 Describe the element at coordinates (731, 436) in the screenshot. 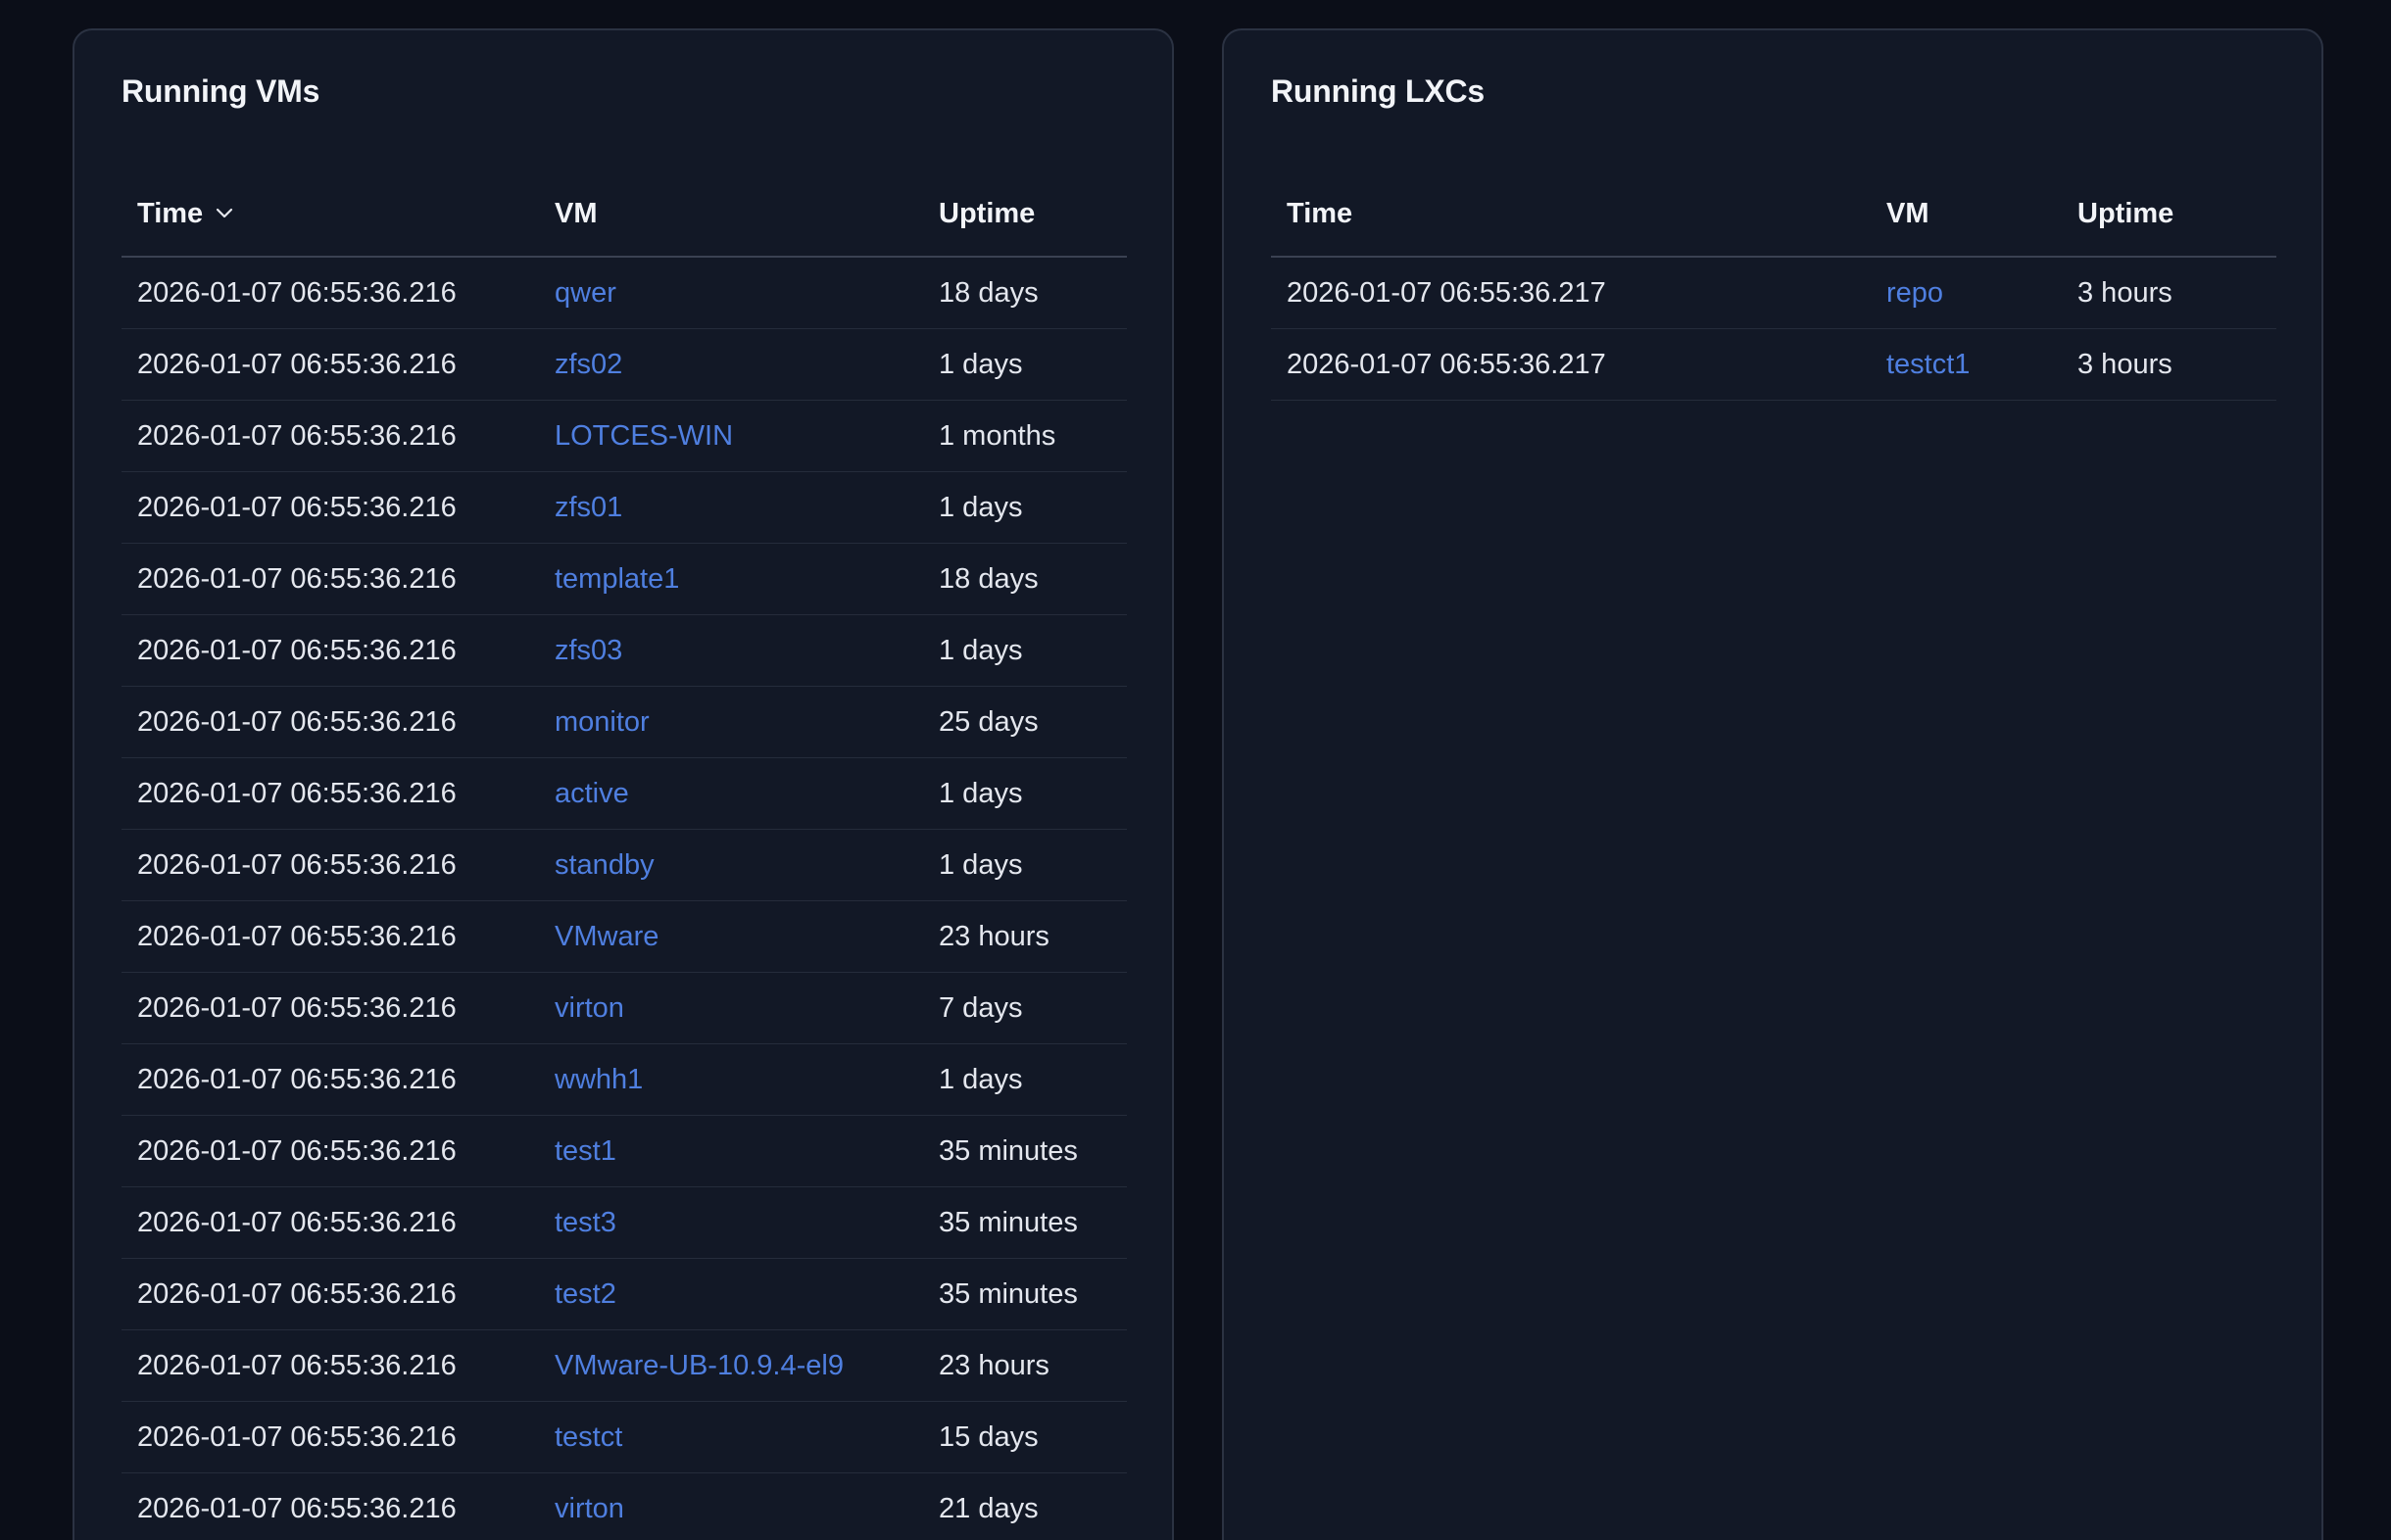

I see `vm-link: LOTCES-WIN` at that location.